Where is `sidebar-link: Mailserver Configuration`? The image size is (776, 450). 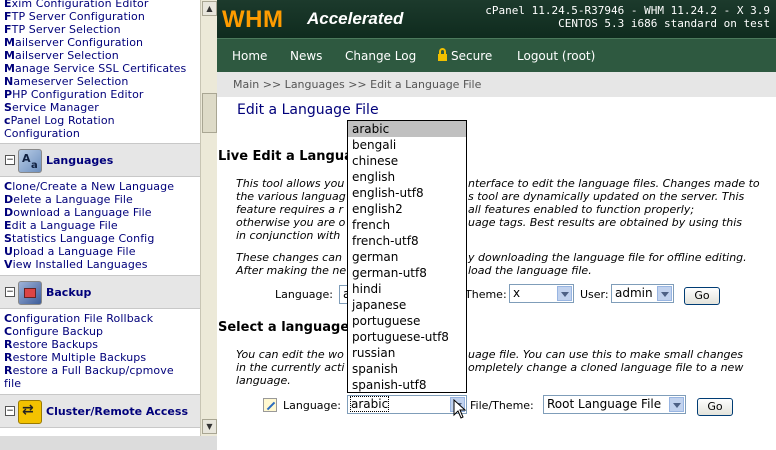
sidebar-link: Mailserver Configuration is located at coordinates (73, 42).